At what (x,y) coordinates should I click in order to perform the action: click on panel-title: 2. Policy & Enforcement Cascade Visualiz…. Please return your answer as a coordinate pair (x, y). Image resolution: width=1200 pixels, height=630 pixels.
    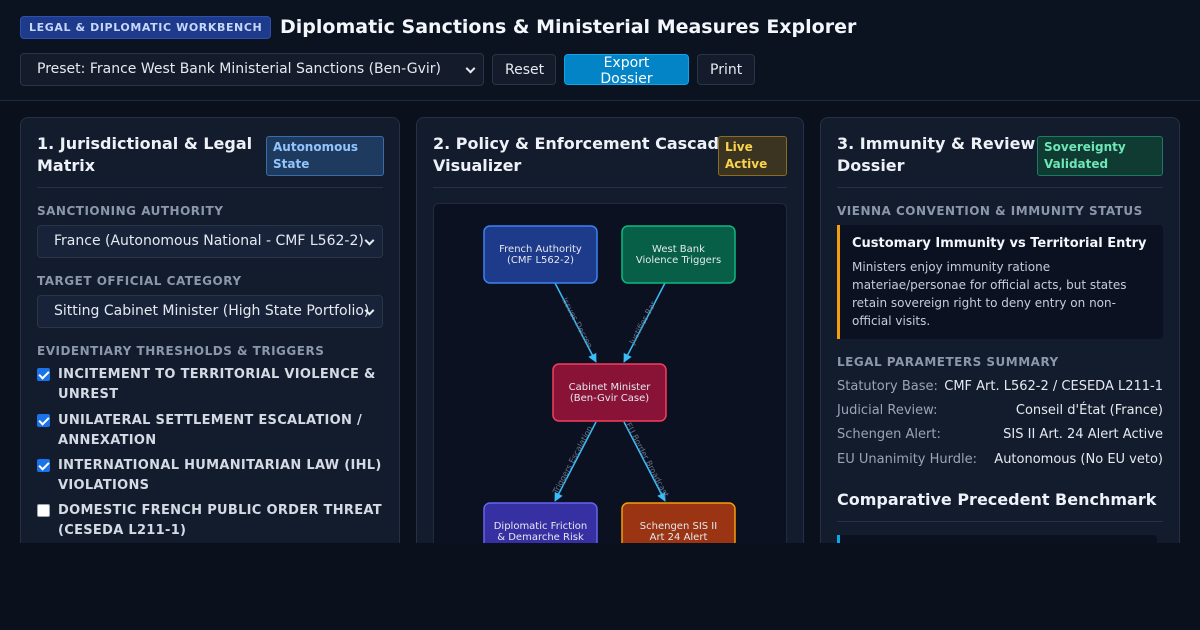
    Looking at the image, I should click on (581, 155).